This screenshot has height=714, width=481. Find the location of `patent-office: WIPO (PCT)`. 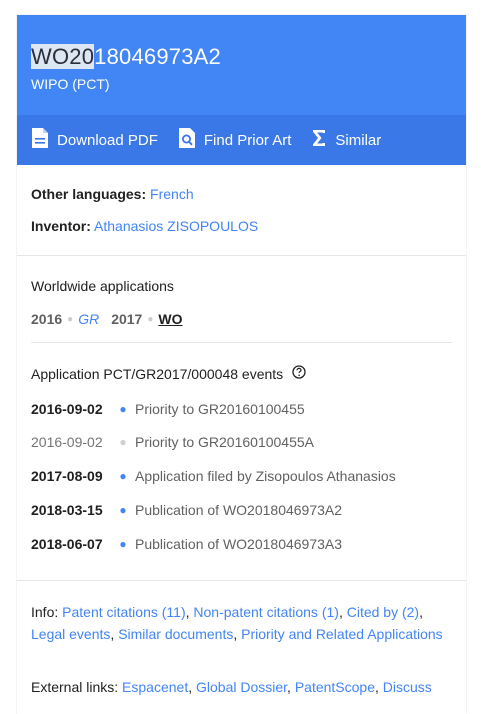

patent-office: WIPO (PCT) is located at coordinates (70, 84).